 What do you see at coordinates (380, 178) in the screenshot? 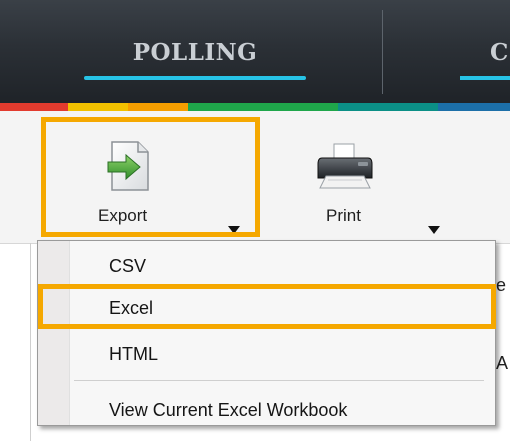
I see `print-button: Print` at bounding box center [380, 178].